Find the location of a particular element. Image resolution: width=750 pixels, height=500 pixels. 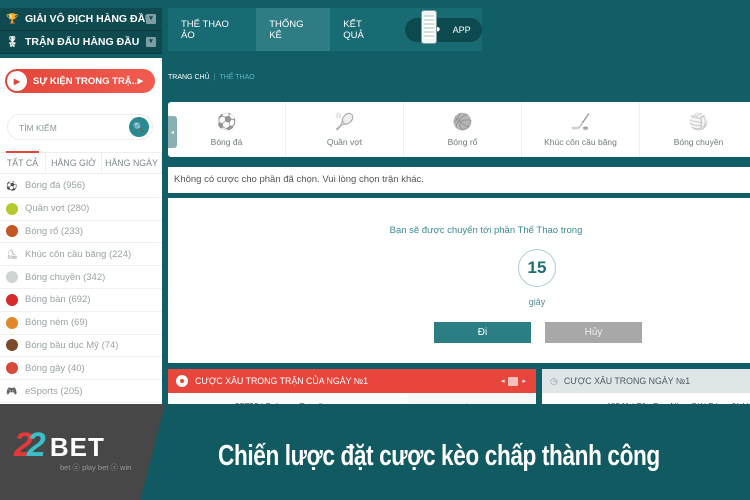

menu-label: GIẢI VÔ ĐỊCH HÀNG ĐẦU is located at coordinates (89, 19).